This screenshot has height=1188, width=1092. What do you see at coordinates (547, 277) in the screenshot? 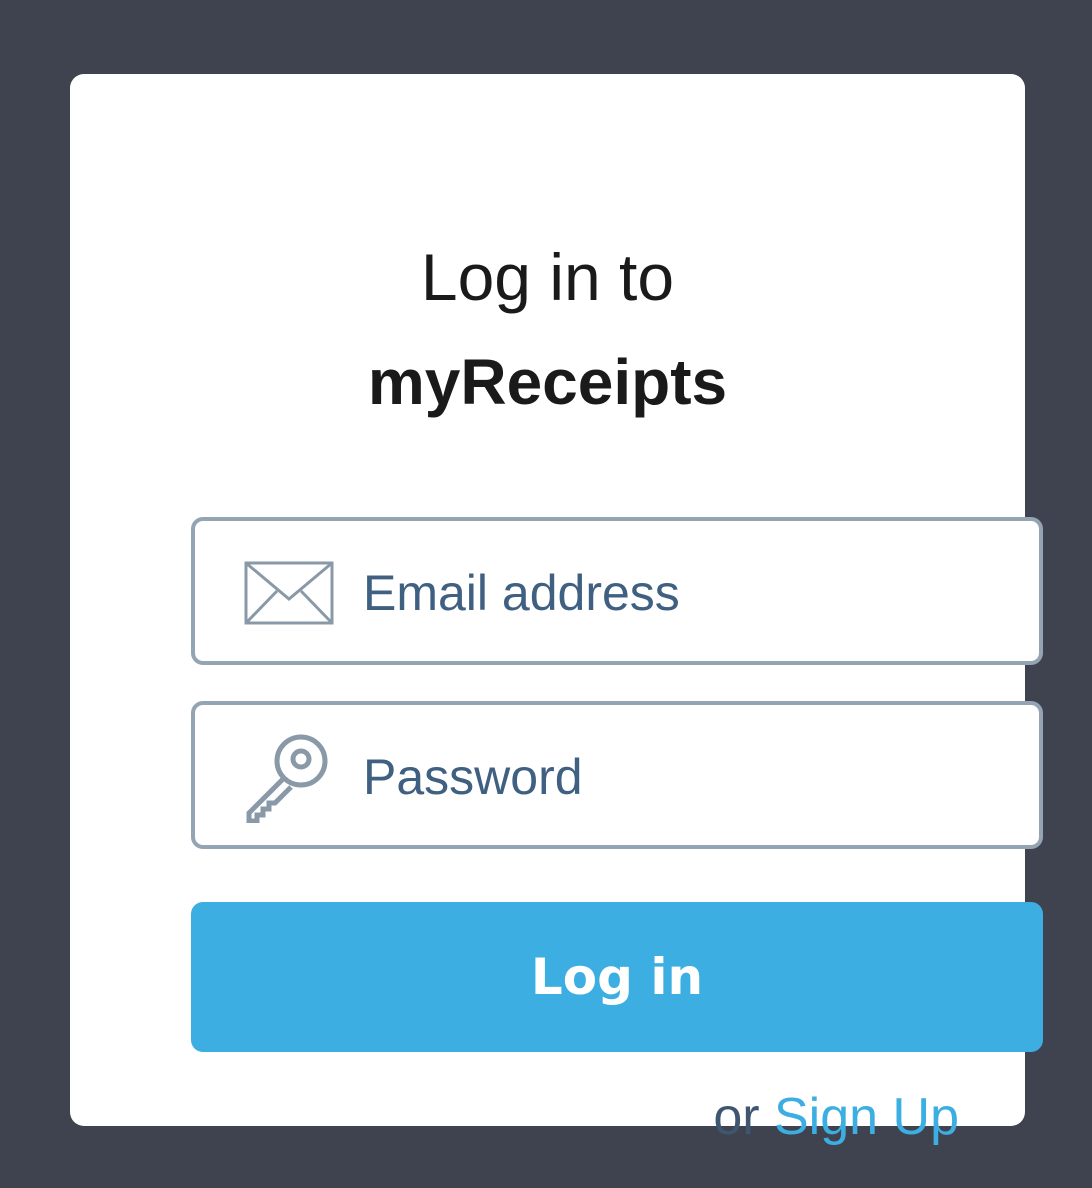
I see `page-title: Log in to` at bounding box center [547, 277].